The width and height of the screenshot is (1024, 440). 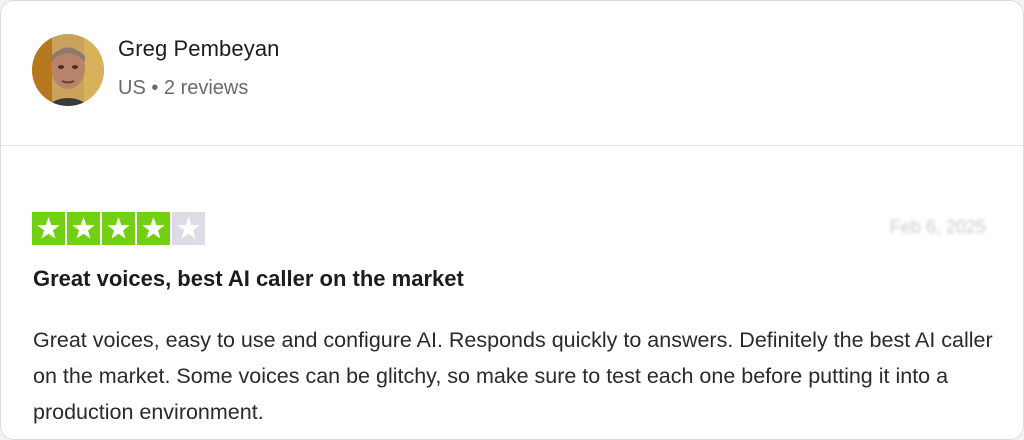 I want to click on reviewer-meta: US • 2 reviews, so click(x=183, y=88).